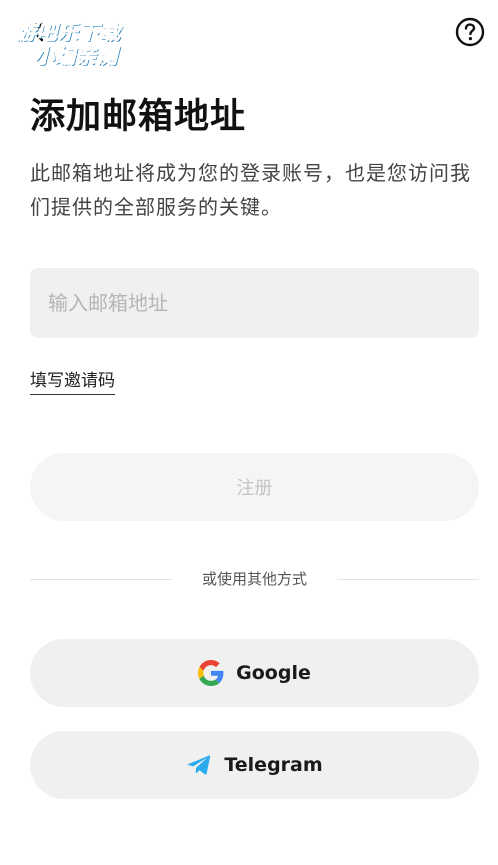  I want to click on google-login-button: Google, so click(254, 673).